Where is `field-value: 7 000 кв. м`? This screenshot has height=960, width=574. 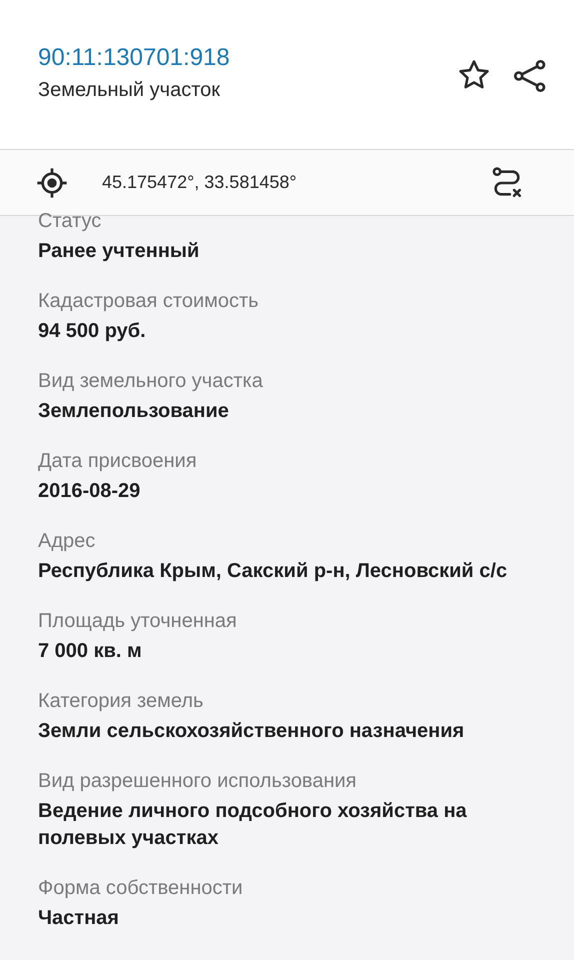 field-value: 7 000 кв. м is located at coordinates (90, 651).